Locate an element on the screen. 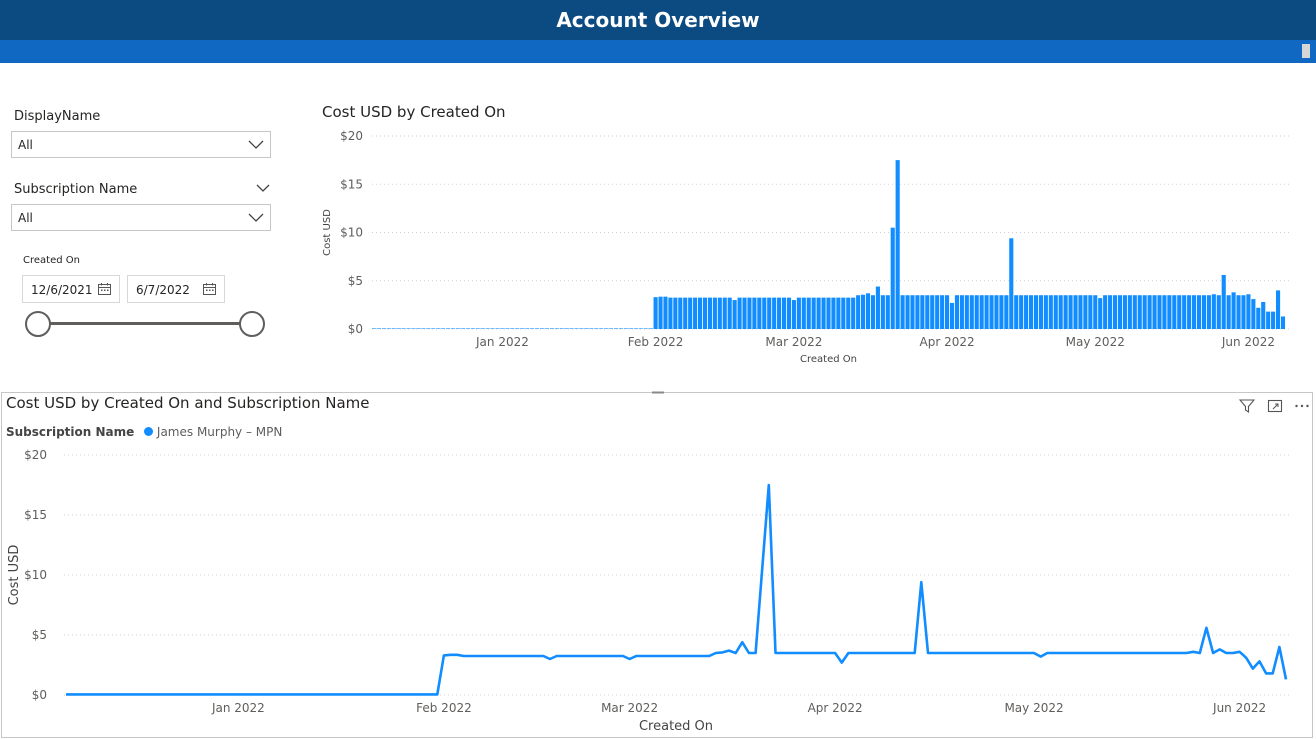 This screenshot has height=739, width=1316. x-tick-label: Apr 2022 is located at coordinates (947, 342).